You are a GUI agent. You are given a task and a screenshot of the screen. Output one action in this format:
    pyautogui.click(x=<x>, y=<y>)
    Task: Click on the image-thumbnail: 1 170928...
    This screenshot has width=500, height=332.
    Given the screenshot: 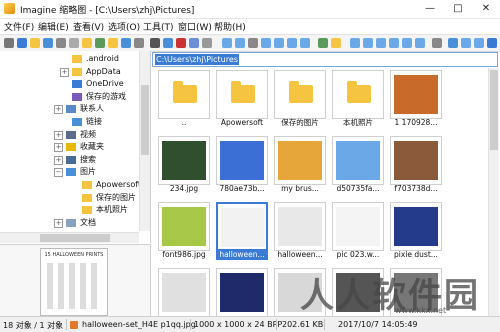 What is the action you would take?
    pyautogui.click(x=416, y=100)
    